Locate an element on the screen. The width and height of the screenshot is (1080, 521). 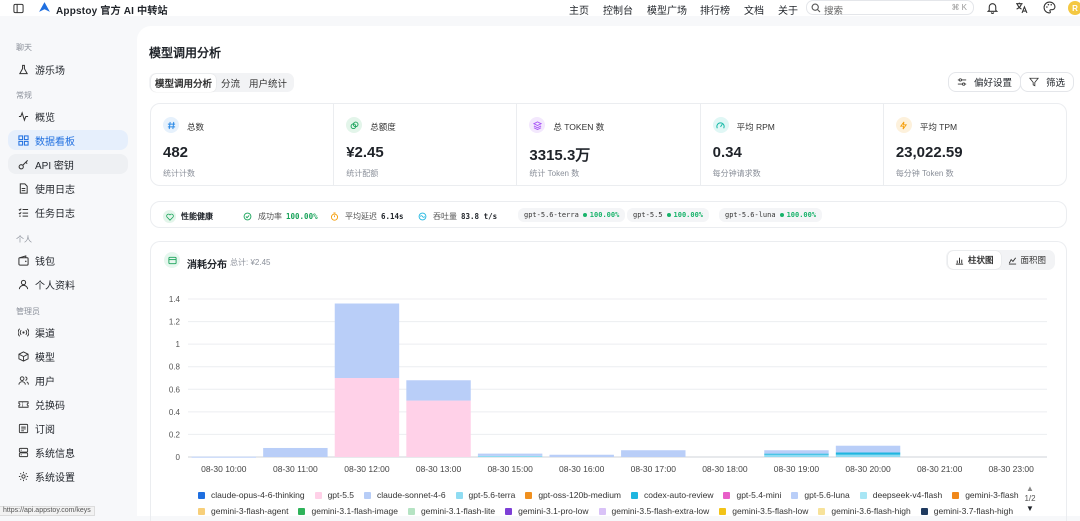
bar-chart-toggle: 柱状图 is located at coordinates (974, 260).